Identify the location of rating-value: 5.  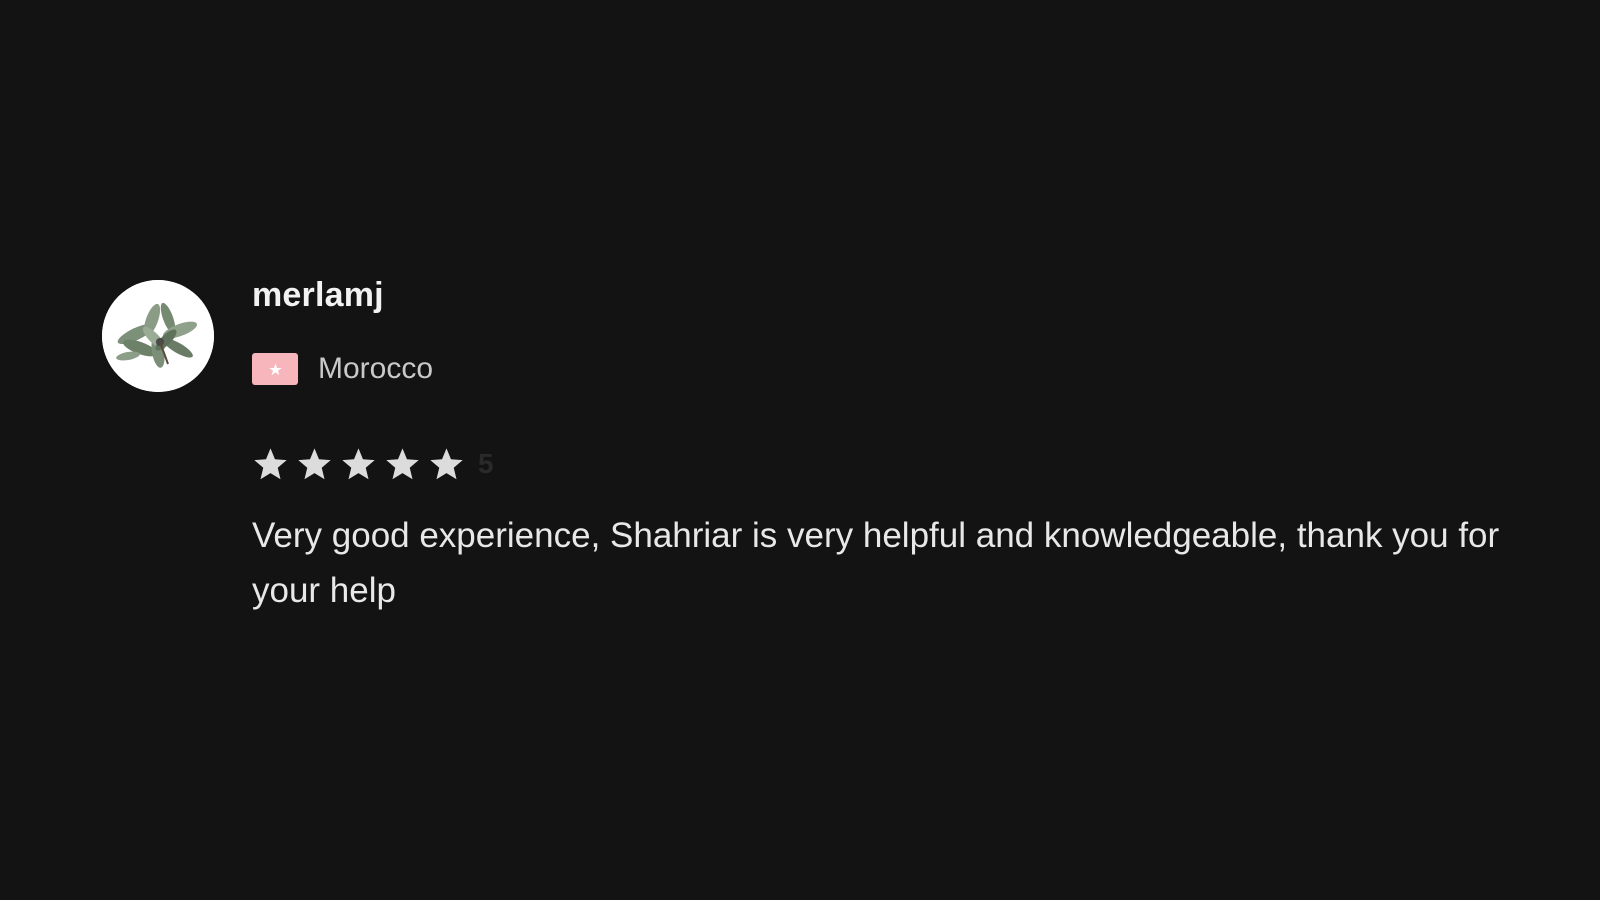
(486, 463).